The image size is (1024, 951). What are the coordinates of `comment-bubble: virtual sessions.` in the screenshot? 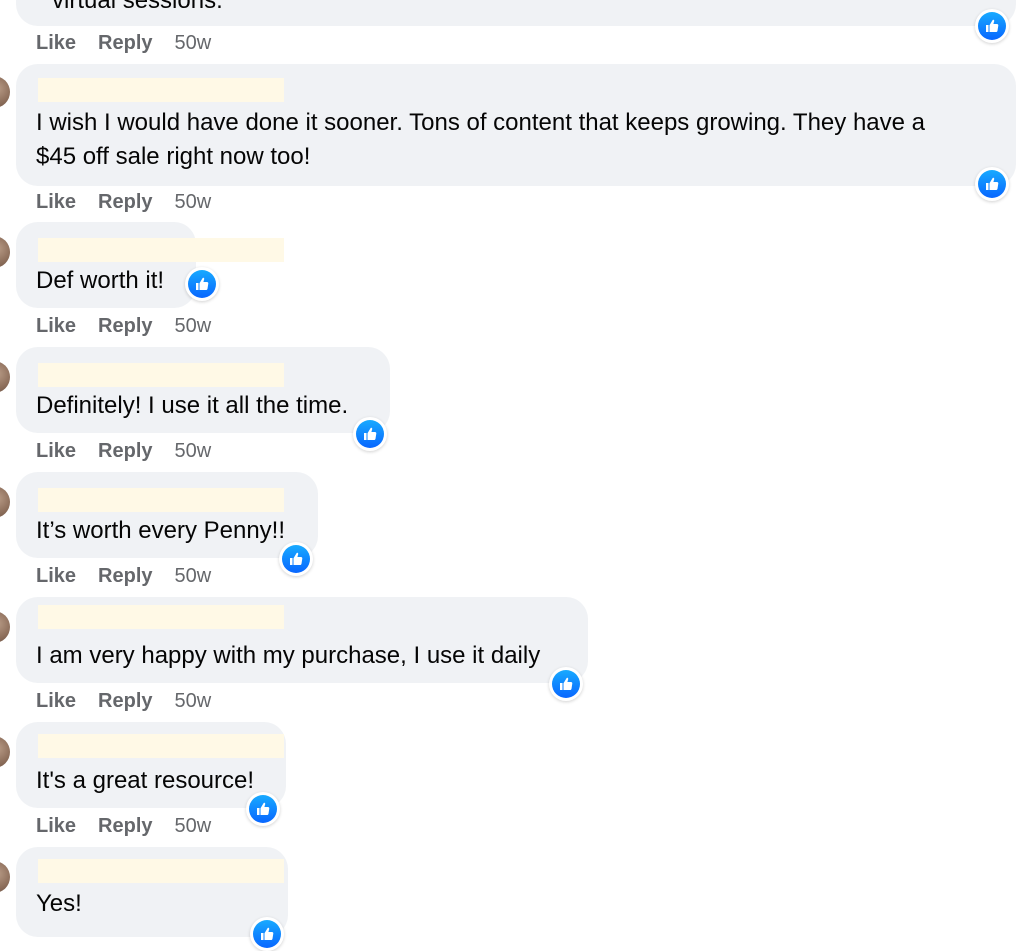 It's located at (516, 13).